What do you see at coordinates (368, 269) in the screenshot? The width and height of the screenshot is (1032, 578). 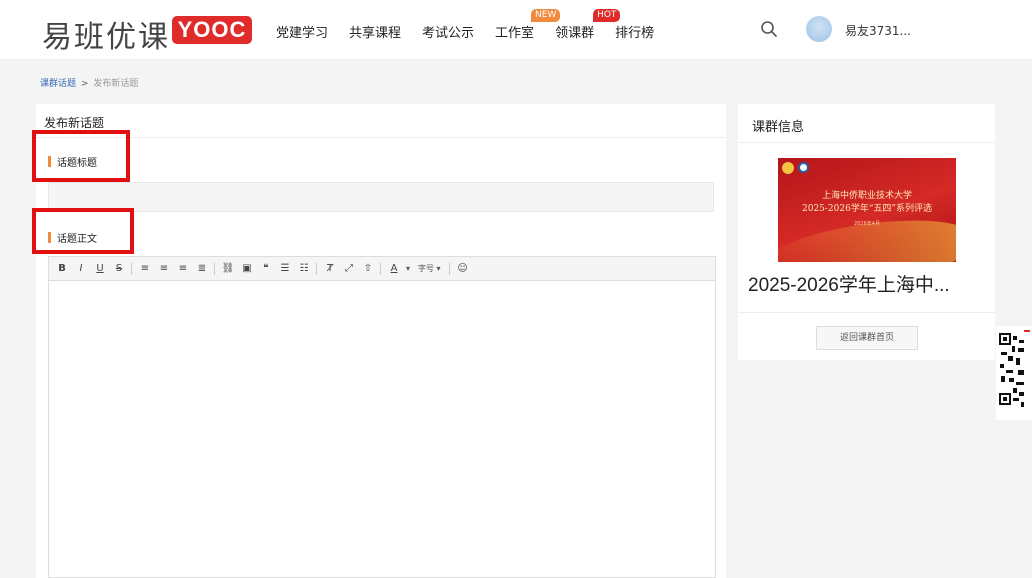 I see `upload-icon: ⇧` at bounding box center [368, 269].